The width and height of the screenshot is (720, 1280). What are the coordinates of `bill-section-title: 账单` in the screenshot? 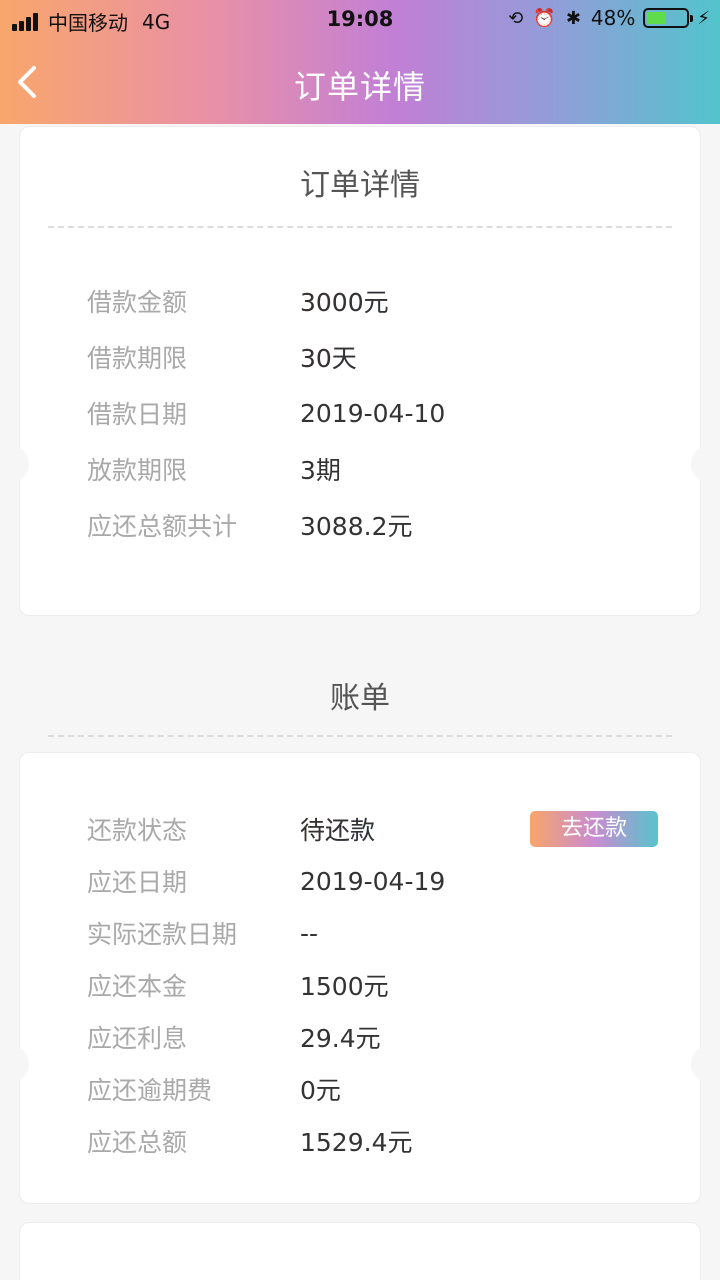 It's located at (360, 698).